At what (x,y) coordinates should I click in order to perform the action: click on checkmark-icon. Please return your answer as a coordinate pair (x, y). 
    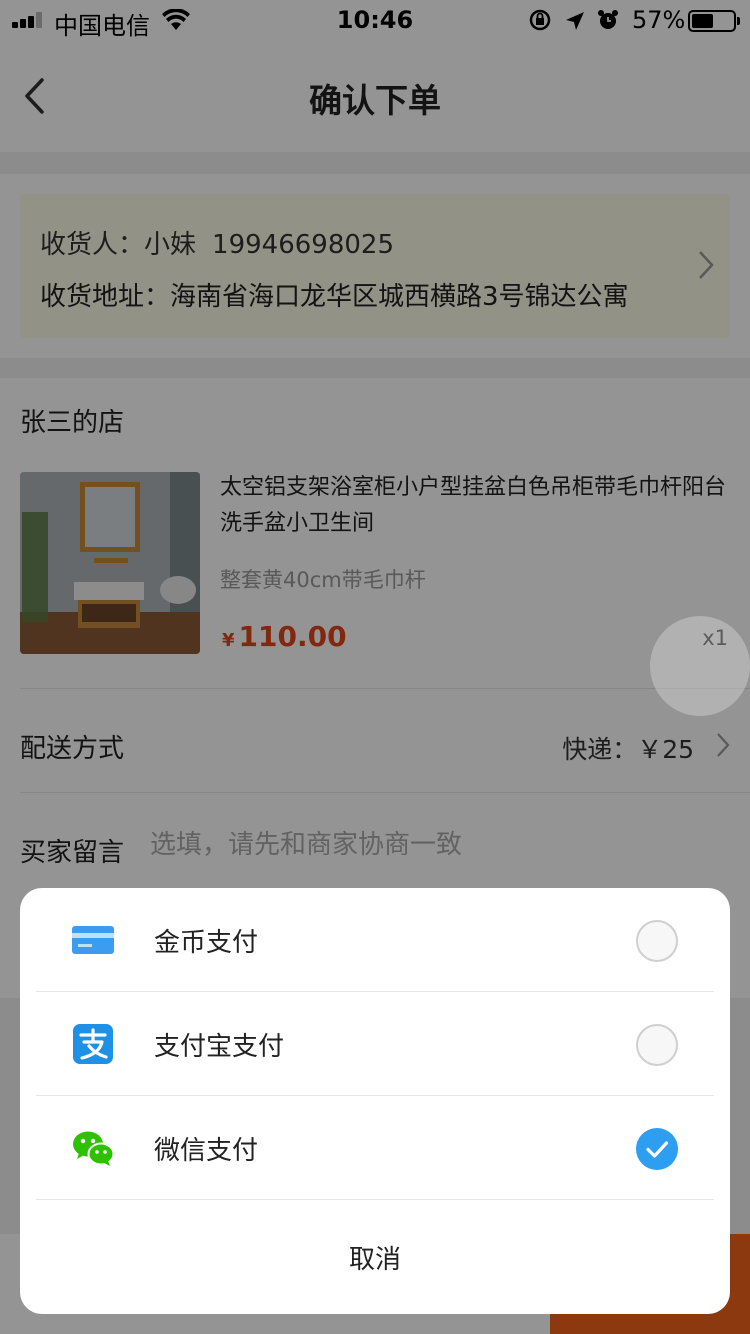
    Looking at the image, I should click on (657, 1149).